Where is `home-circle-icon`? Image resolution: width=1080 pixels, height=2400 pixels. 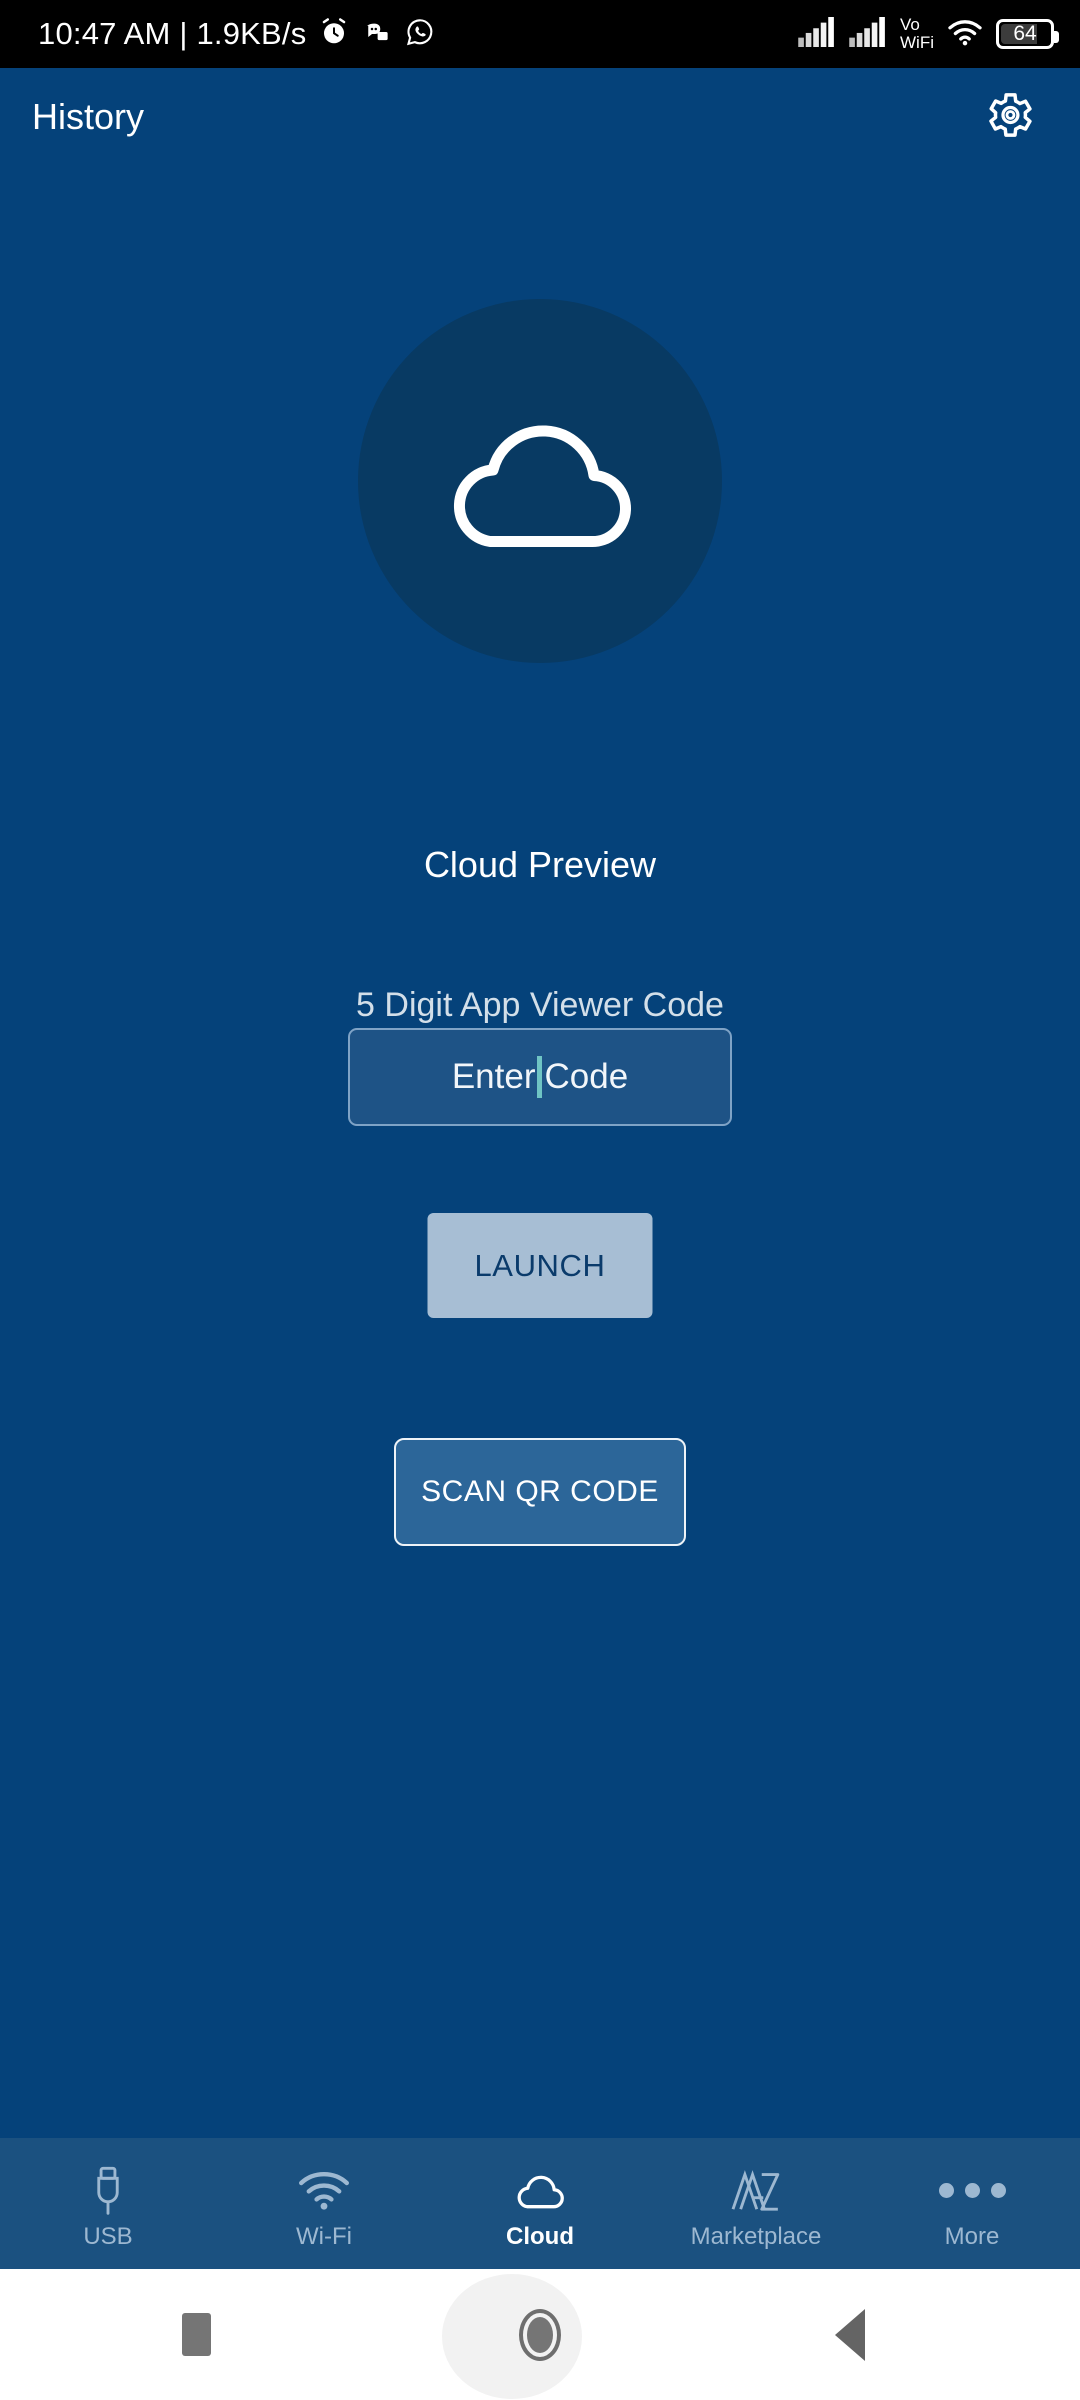
home-circle-icon is located at coordinates (540, 2334).